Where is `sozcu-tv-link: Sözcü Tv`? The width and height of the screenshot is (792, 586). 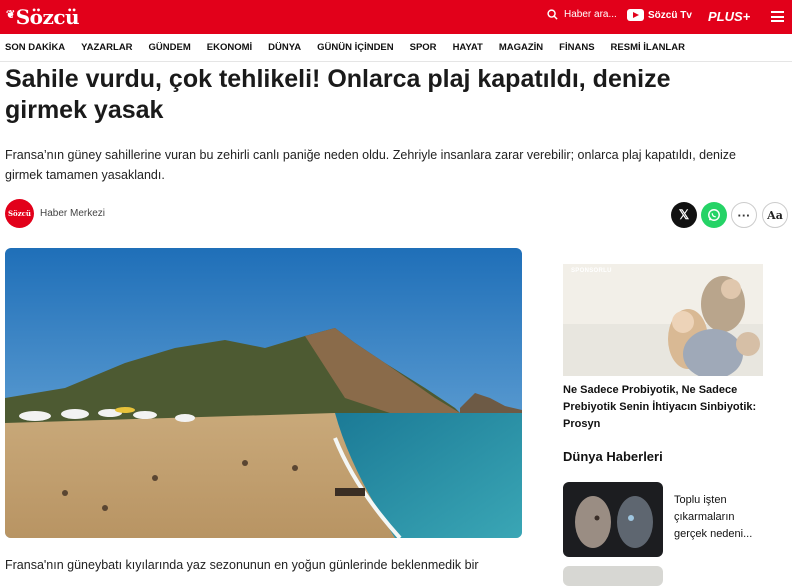
sozcu-tv-link: Sözcü Tv is located at coordinates (659, 15).